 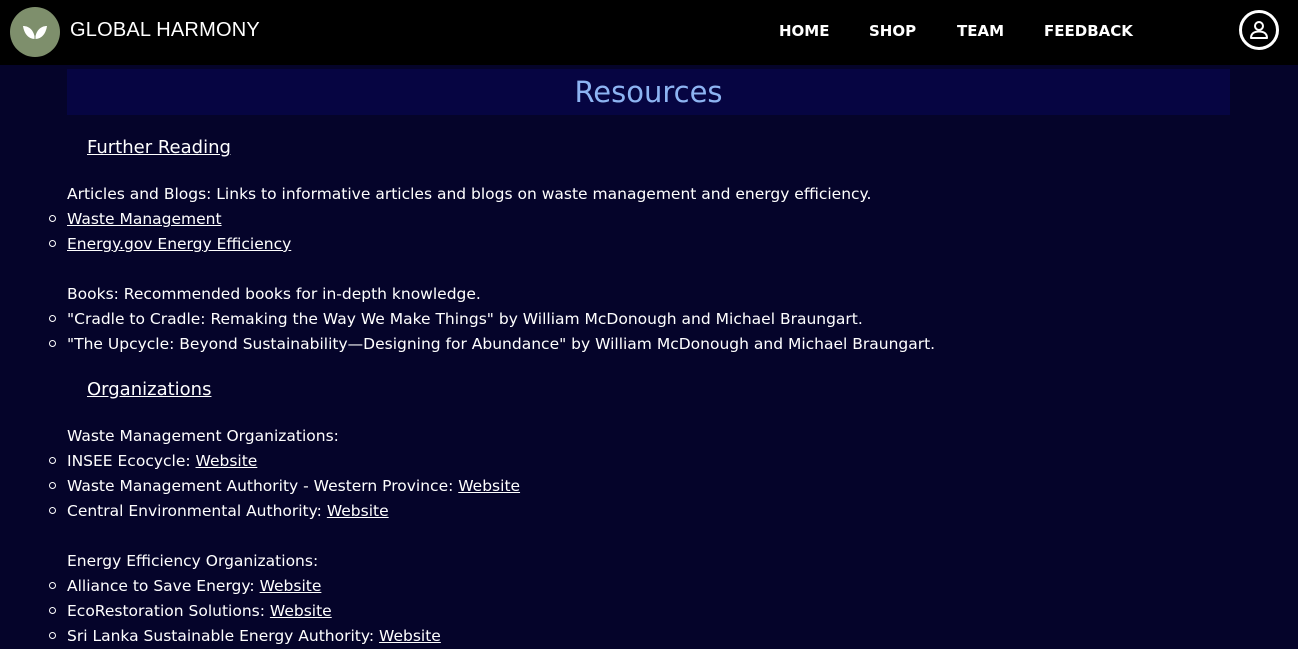 I want to click on list-item: Energy.gov Energy Efficiency, so click(x=179, y=244).